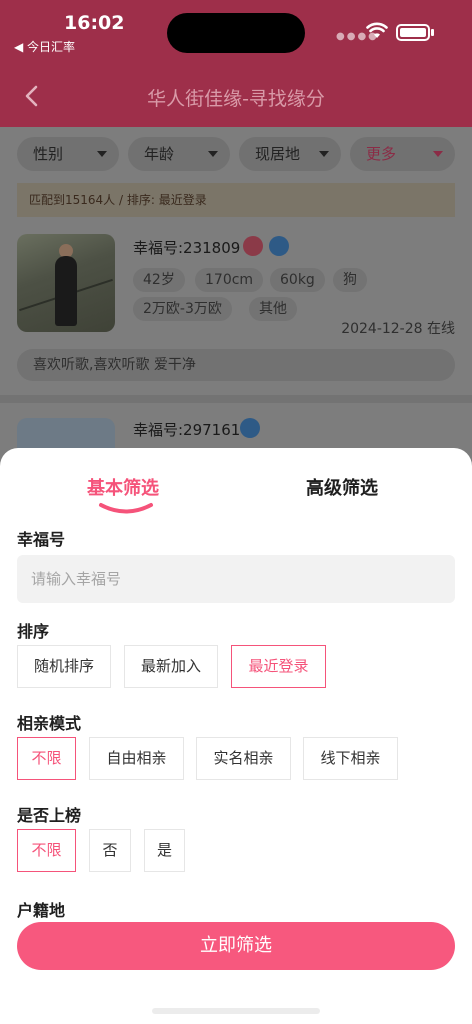 This screenshot has height=1024, width=472. I want to click on home-indicator, so click(236, 1011).